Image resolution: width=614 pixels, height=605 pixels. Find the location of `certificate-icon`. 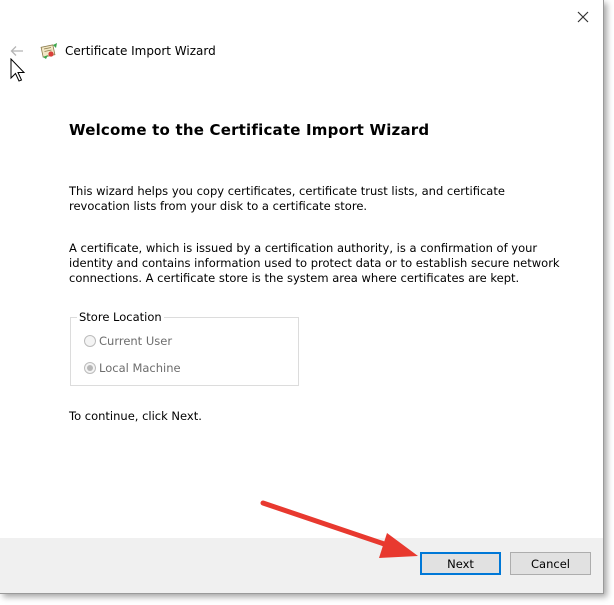

certificate-icon is located at coordinates (48, 51).